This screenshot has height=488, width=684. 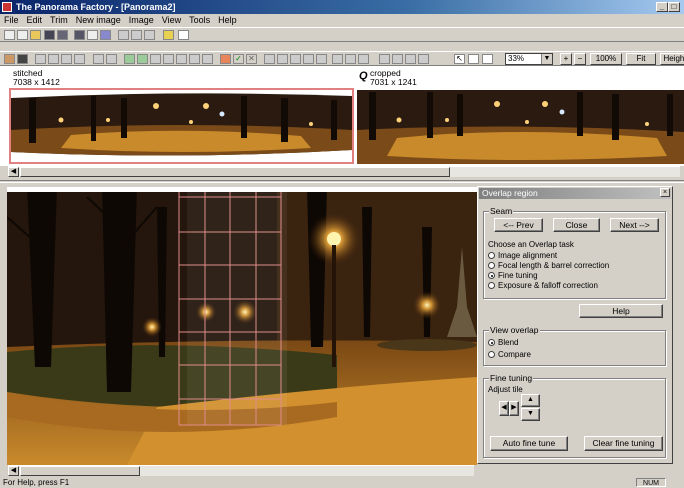 I want to click on zoom-out-button: −, so click(x=580, y=59).